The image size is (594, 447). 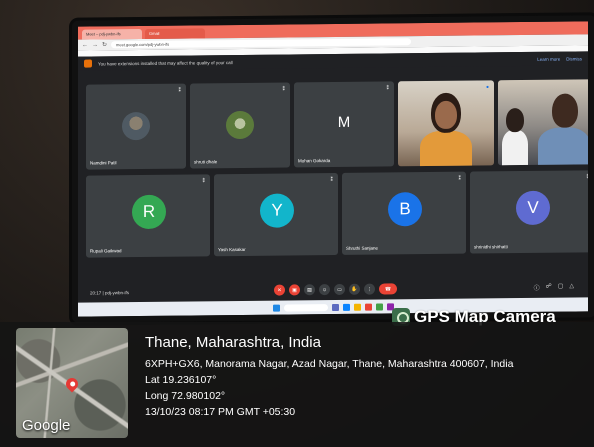 I want to click on call-controls: ✕ ▣ ▤ ☺ ▭ ✋ ⋮ ☎, so click(x=335, y=289).